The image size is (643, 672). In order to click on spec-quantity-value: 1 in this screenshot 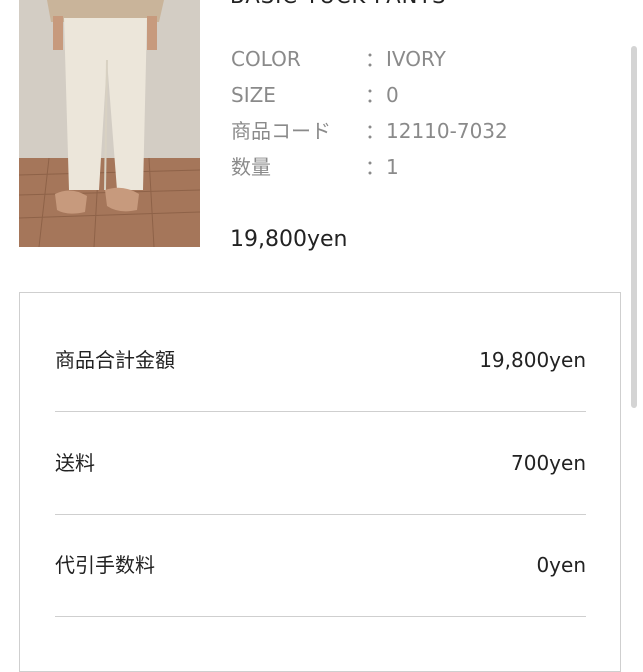, I will do `click(392, 167)`.